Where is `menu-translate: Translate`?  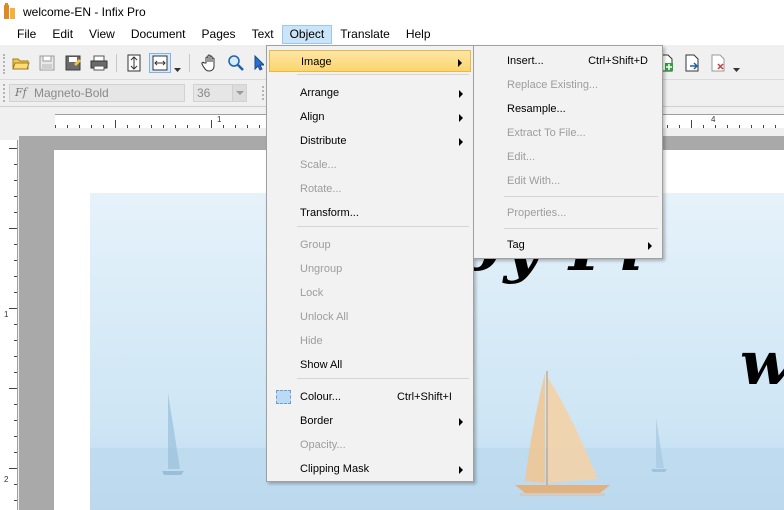 menu-translate: Translate is located at coordinates (365, 34).